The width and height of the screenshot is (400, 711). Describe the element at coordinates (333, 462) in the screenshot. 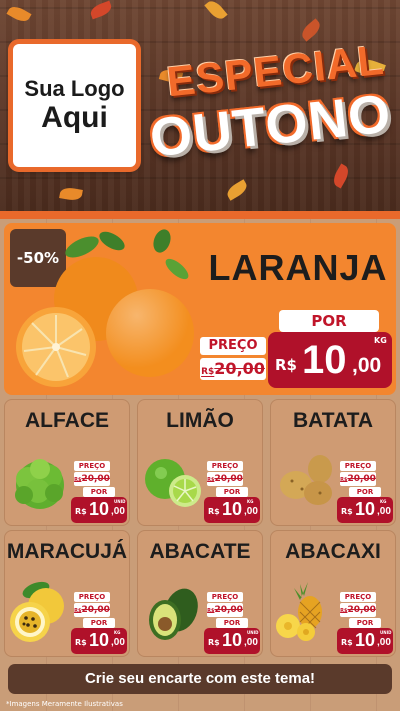

I see `product-card-batata: BATATA PREÇO R$20,00 POR R$ 10 ,00 KG` at that location.